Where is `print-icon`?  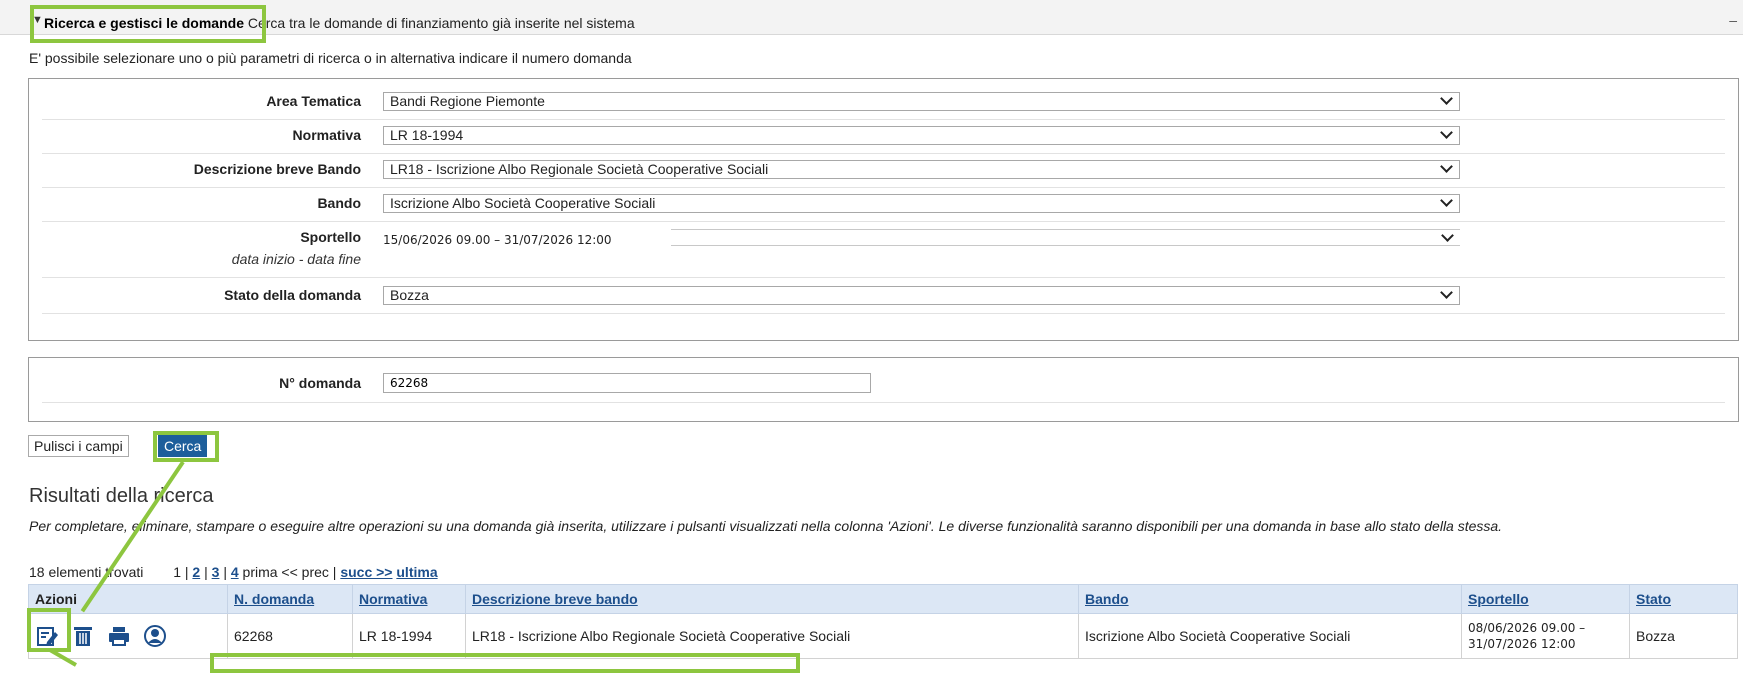
print-icon is located at coordinates (119, 636).